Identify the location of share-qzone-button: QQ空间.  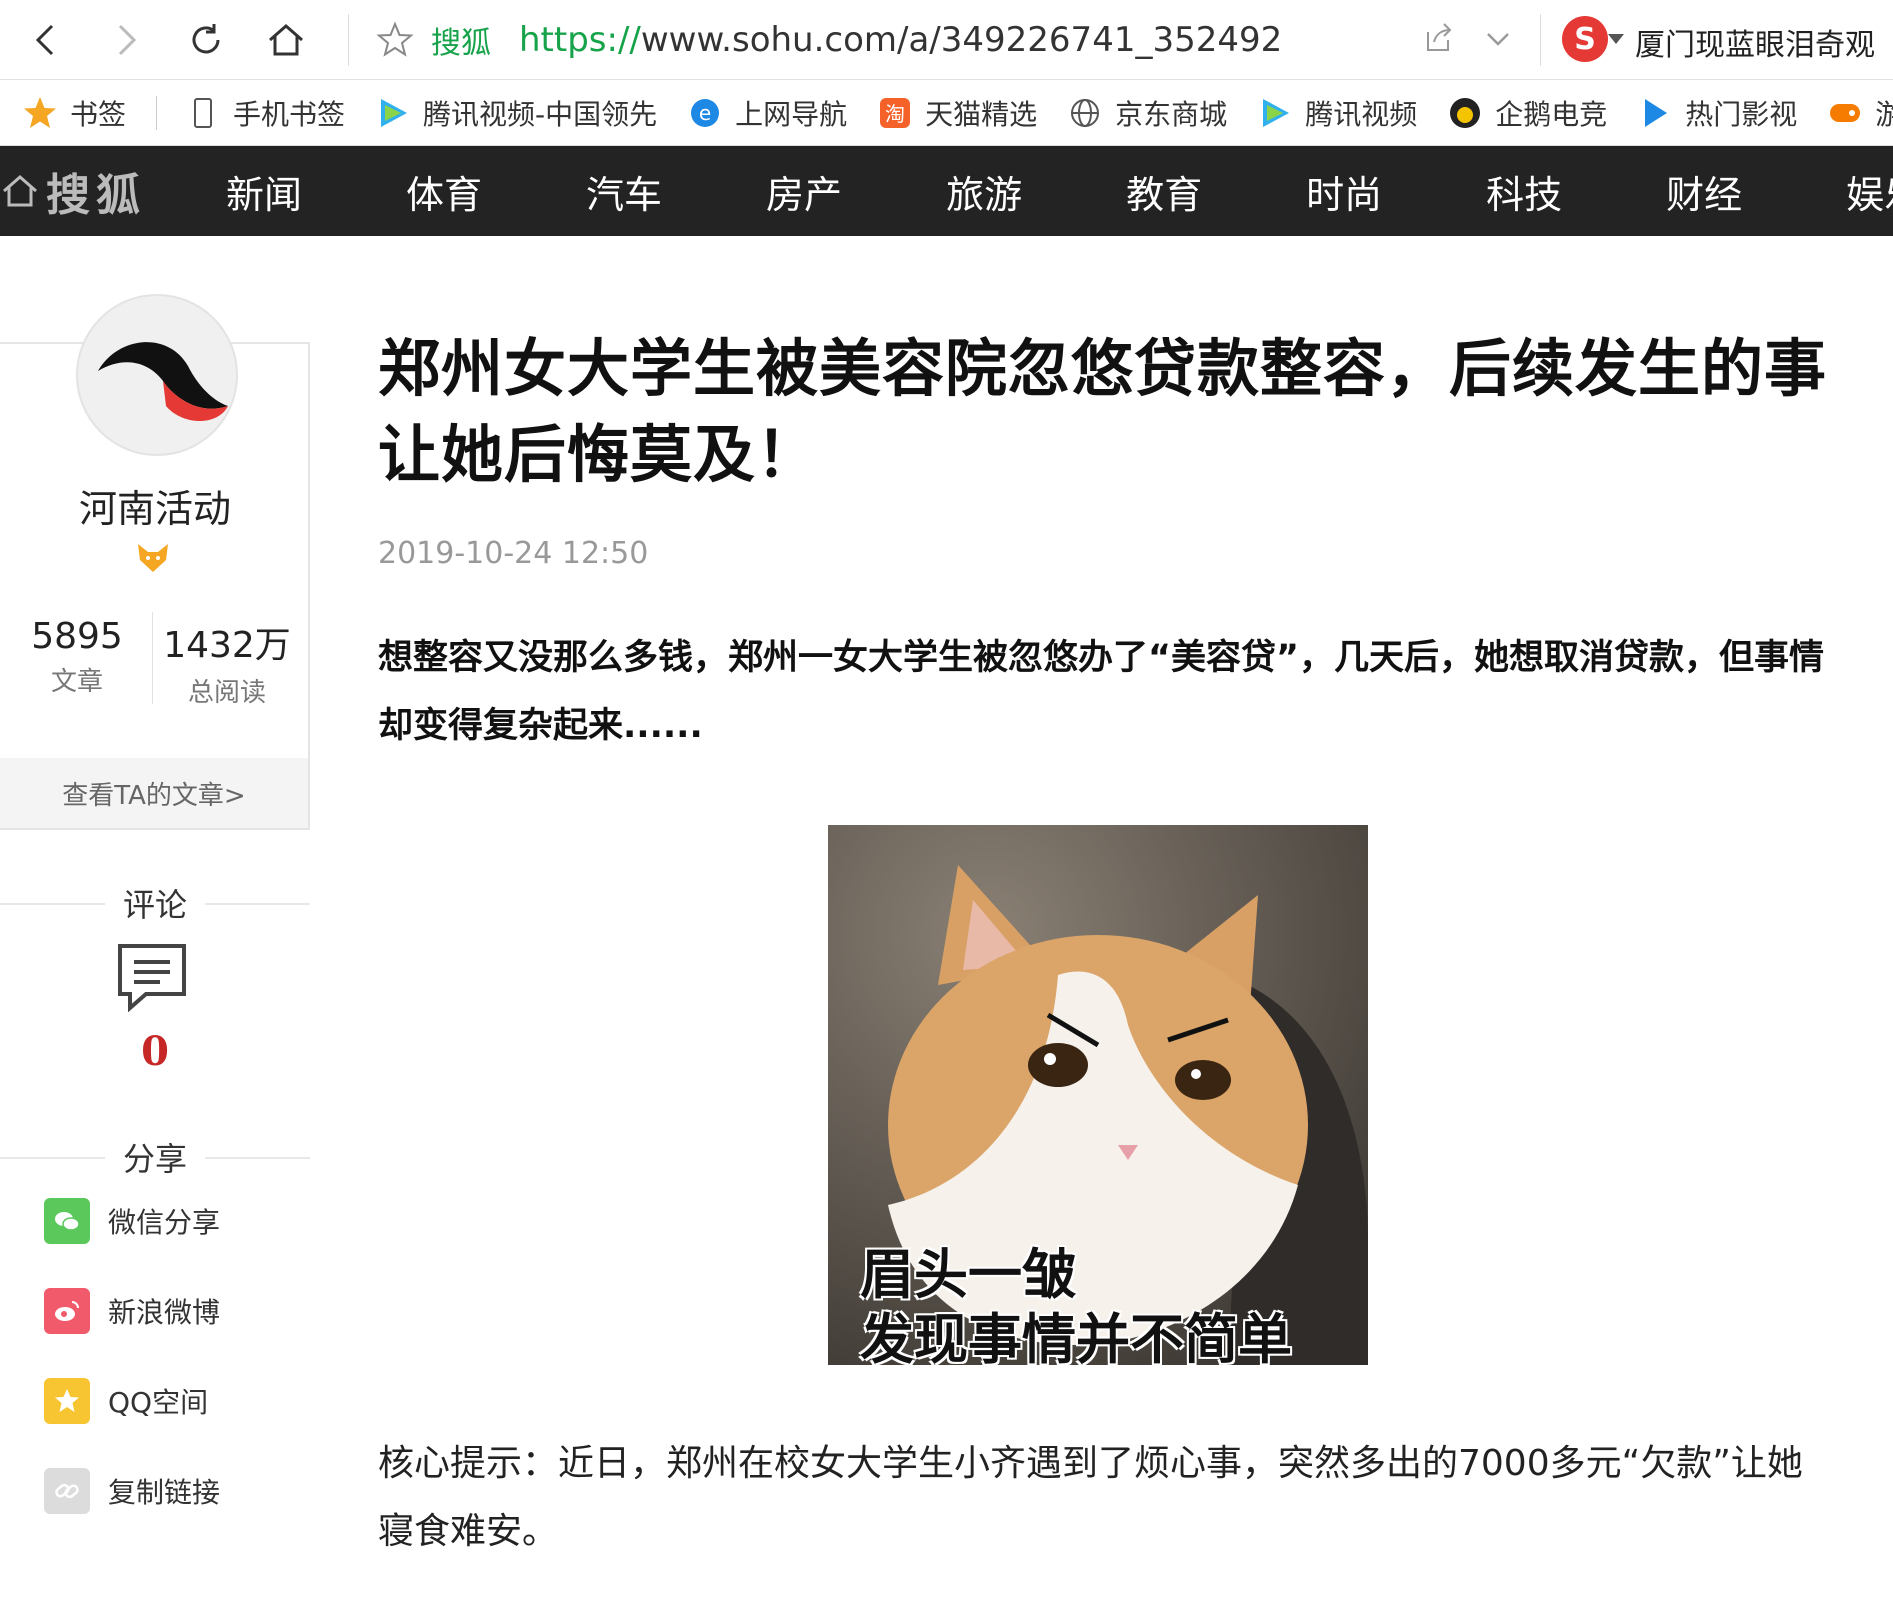
(126, 1401).